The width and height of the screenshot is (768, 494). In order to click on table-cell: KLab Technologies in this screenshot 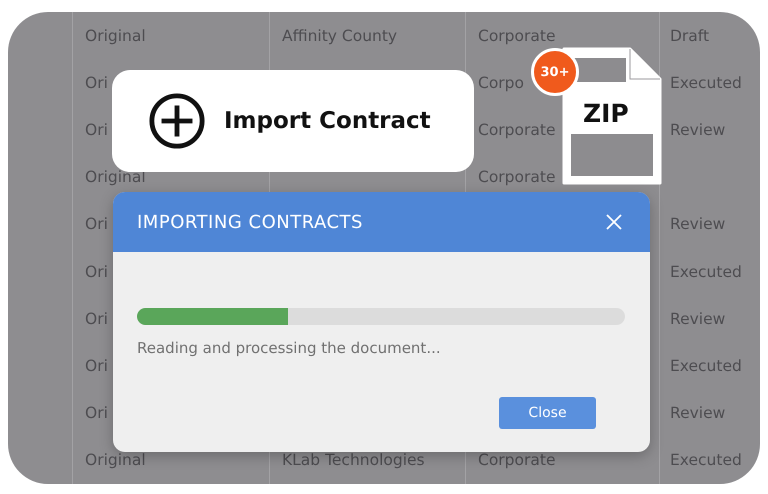, I will do `click(353, 460)`.